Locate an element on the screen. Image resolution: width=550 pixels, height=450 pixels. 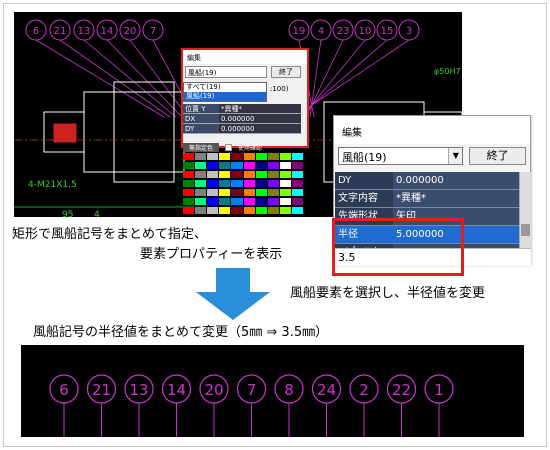
balloon-symbol: 7 is located at coordinates (251, 405).